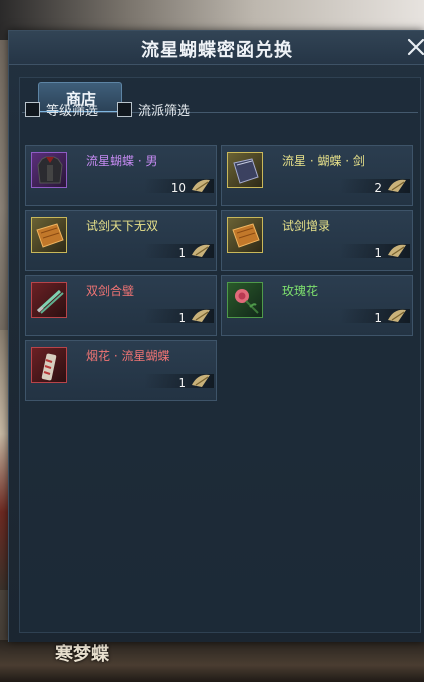 This screenshot has width=424, height=682. I want to click on item-name: 双剑合璧, so click(110, 291).